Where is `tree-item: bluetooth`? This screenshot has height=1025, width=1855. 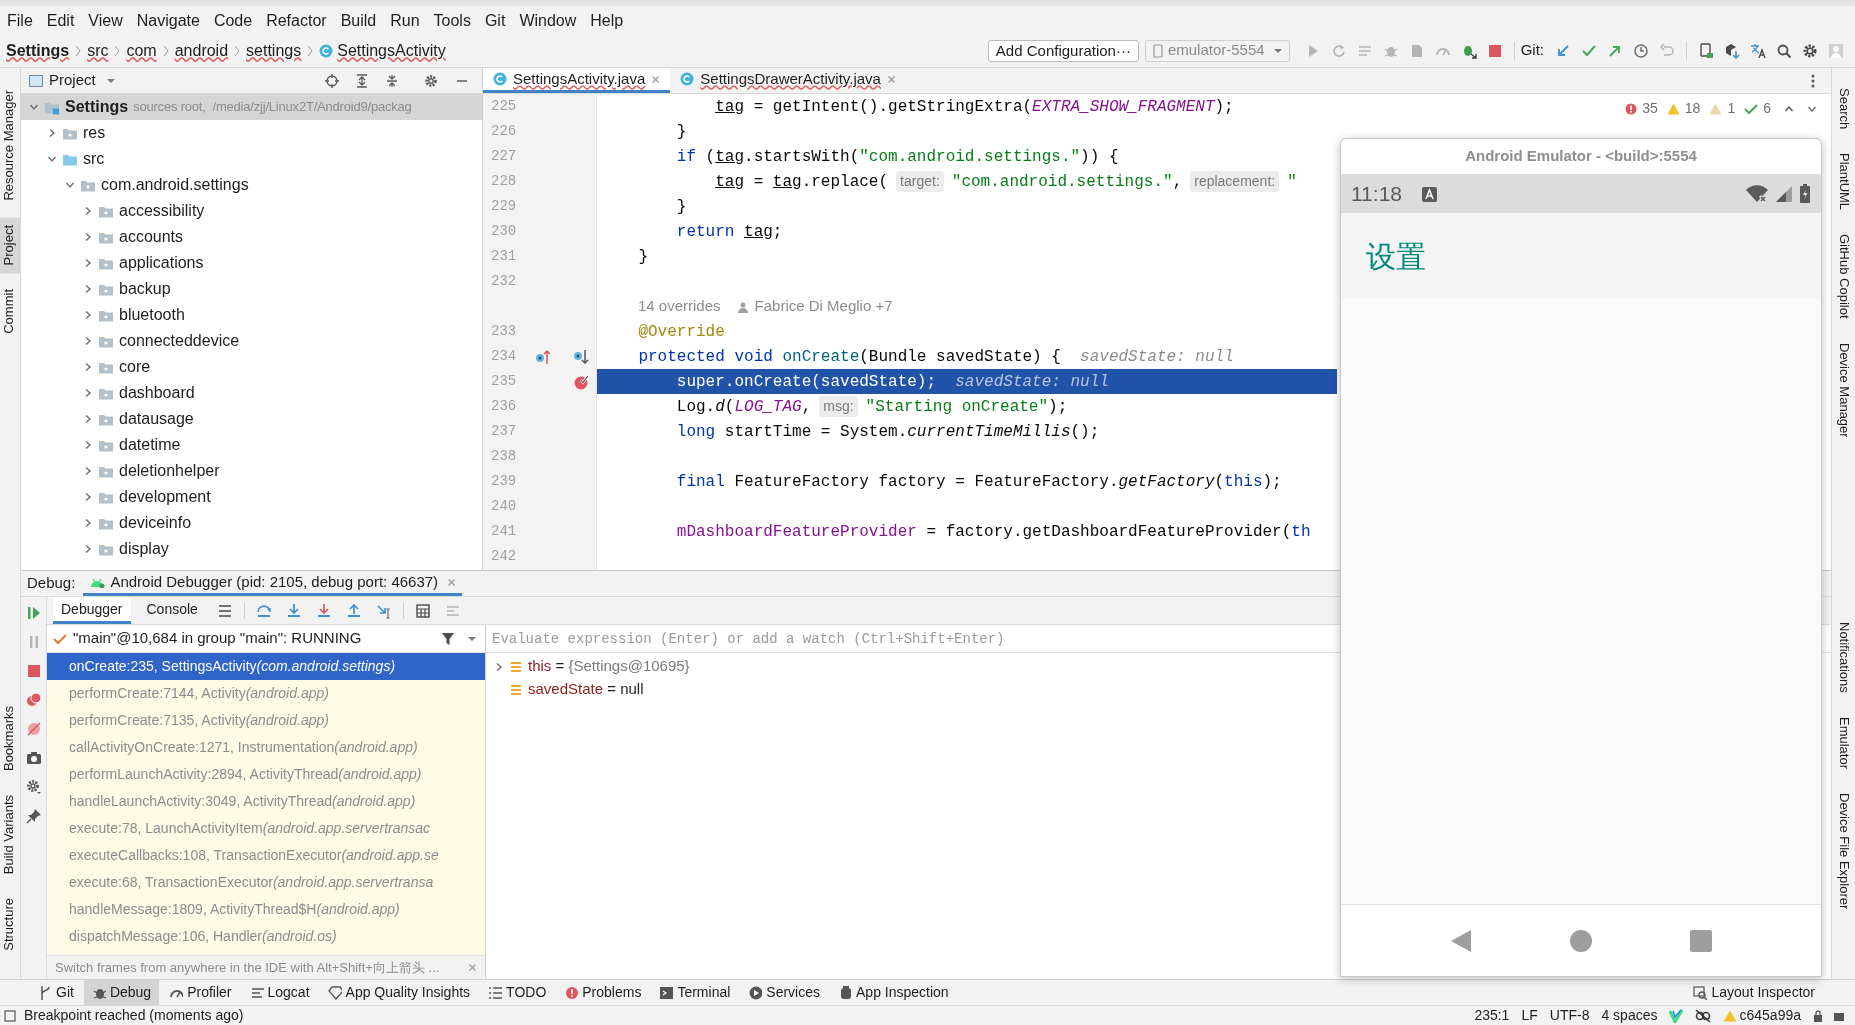
tree-item: bluetooth is located at coordinates (251, 315).